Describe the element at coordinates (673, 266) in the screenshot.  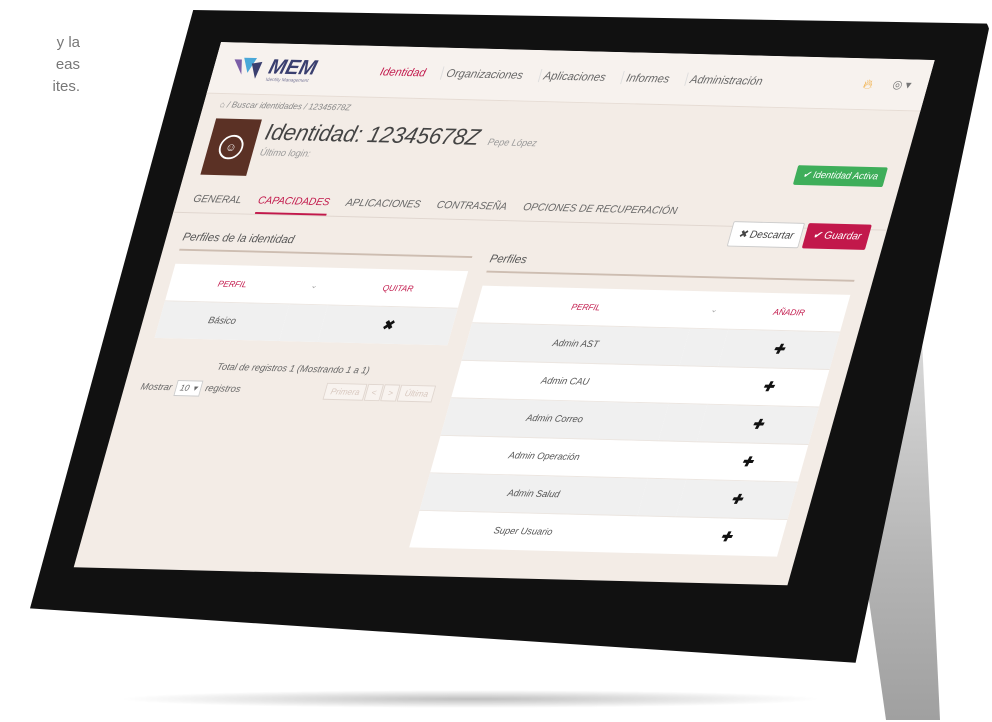
I see `panel-title: Perfiles` at that location.